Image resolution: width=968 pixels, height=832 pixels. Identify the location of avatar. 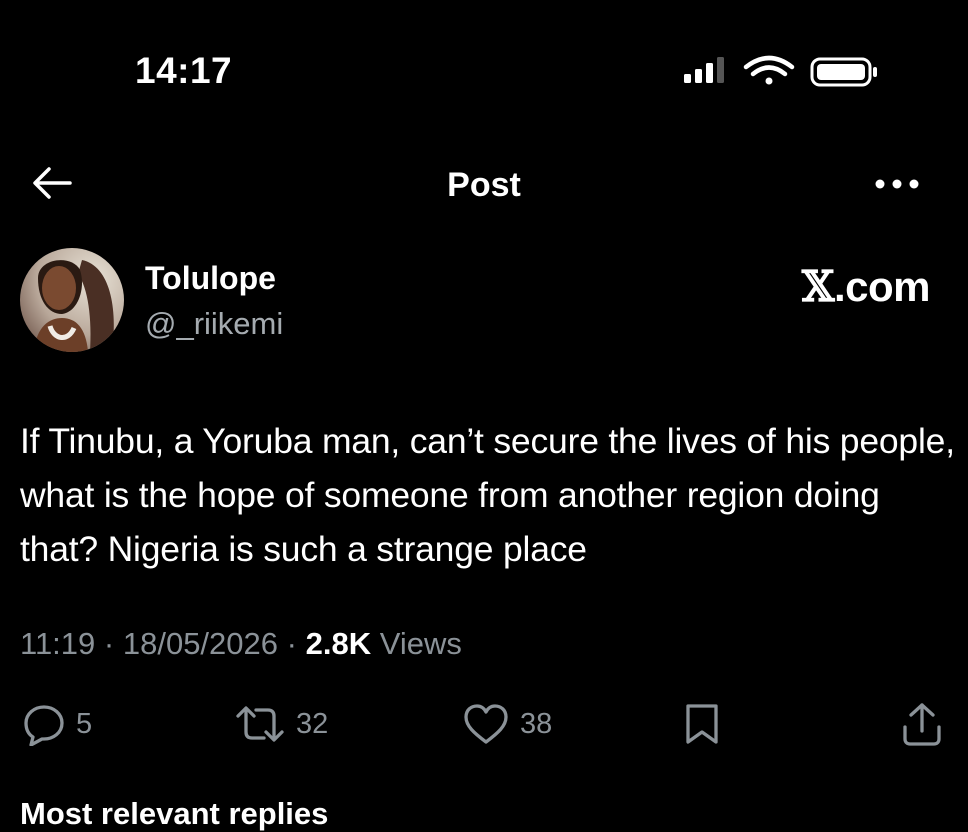
(72, 300).